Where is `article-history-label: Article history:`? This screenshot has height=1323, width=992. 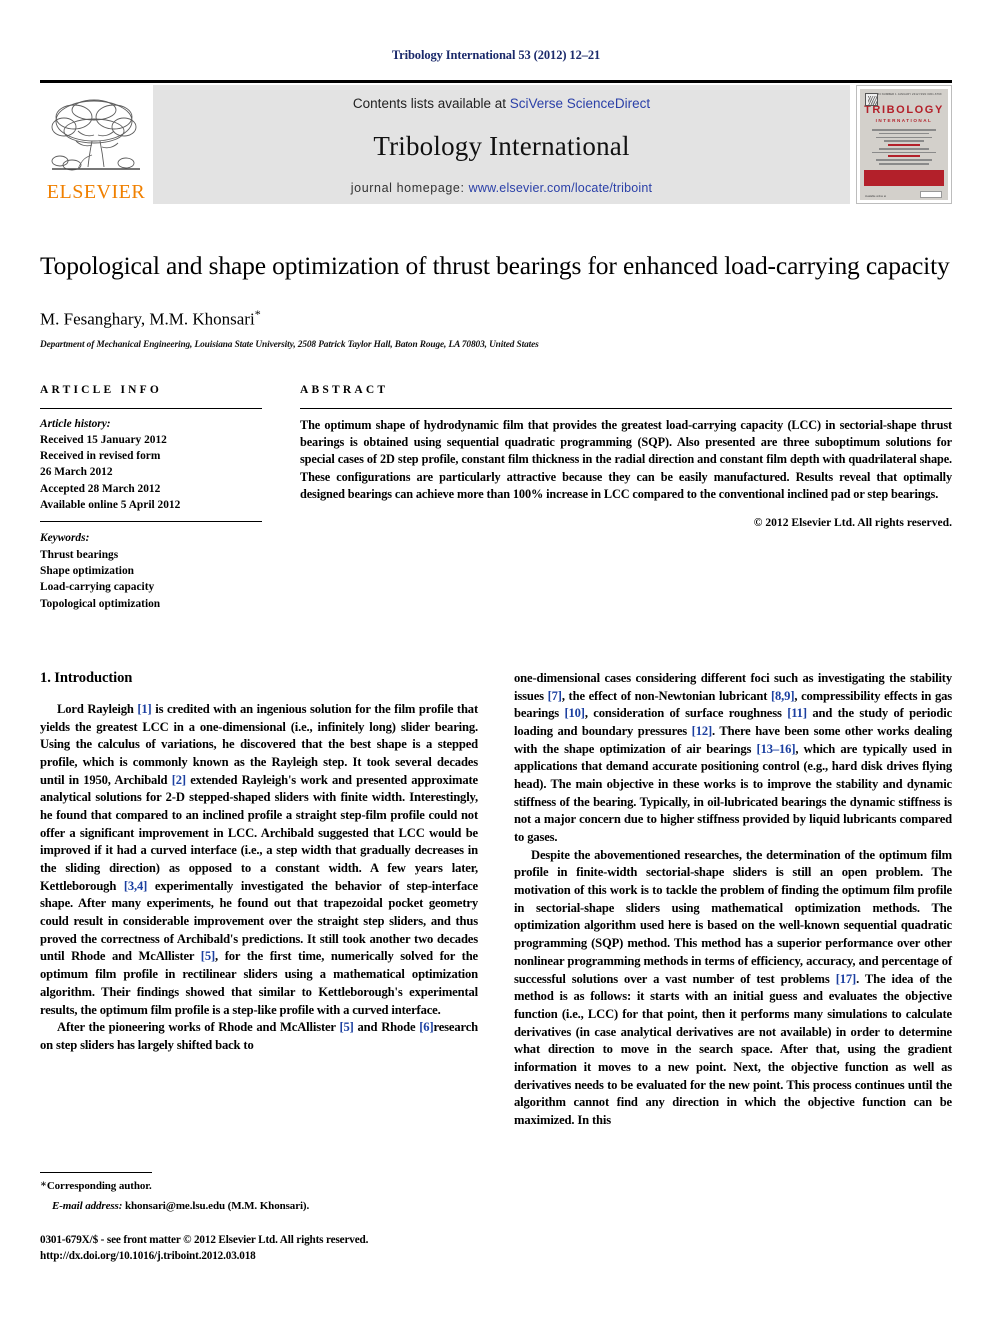
article-history-label: Article history: is located at coordinates (75, 423).